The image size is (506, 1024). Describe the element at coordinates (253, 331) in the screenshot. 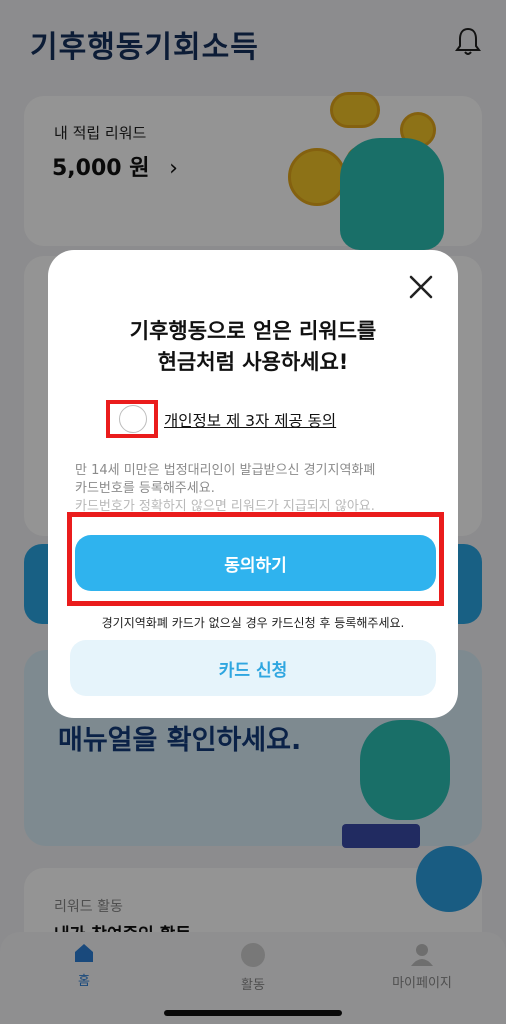

I see `modal-title-line1: 기후행동으로 얻은 리워드를` at that location.